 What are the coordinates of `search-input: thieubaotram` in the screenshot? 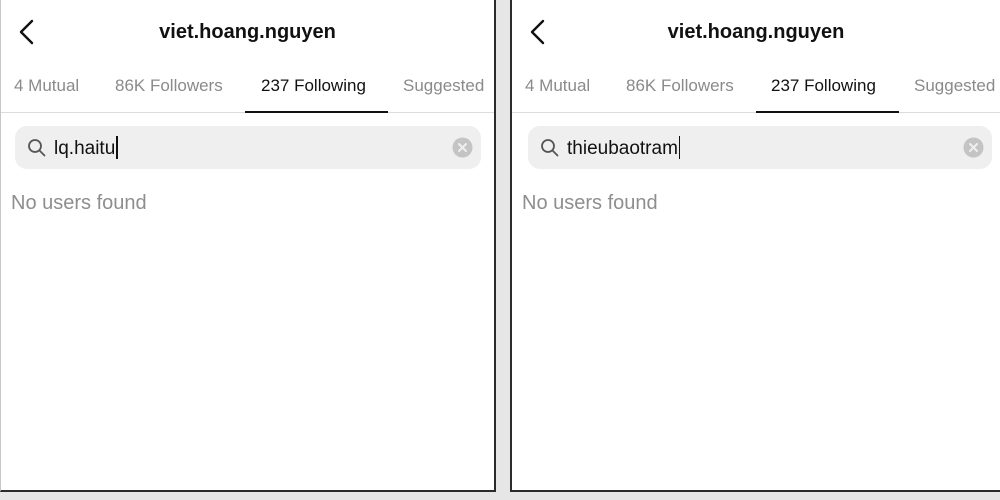 It's located at (624, 148).